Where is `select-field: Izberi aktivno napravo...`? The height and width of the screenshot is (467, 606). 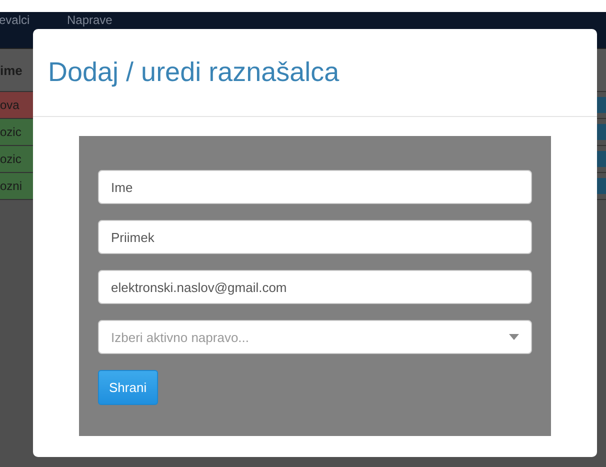 select-field: Izberi aktivno napravo... is located at coordinates (315, 337).